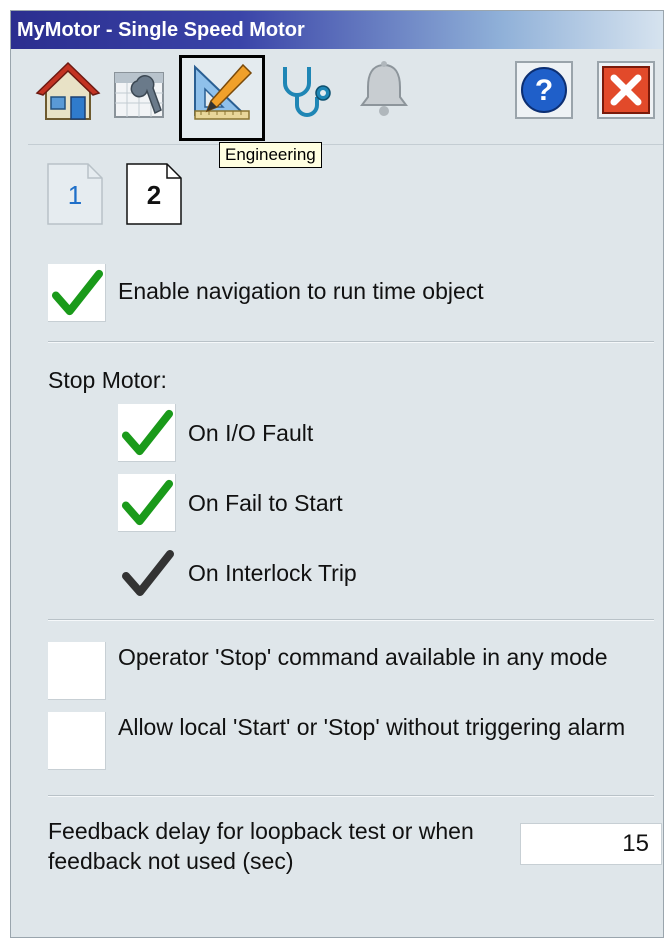  Describe the element at coordinates (270, 155) in the screenshot. I see `tooltip: Engineering` at that location.